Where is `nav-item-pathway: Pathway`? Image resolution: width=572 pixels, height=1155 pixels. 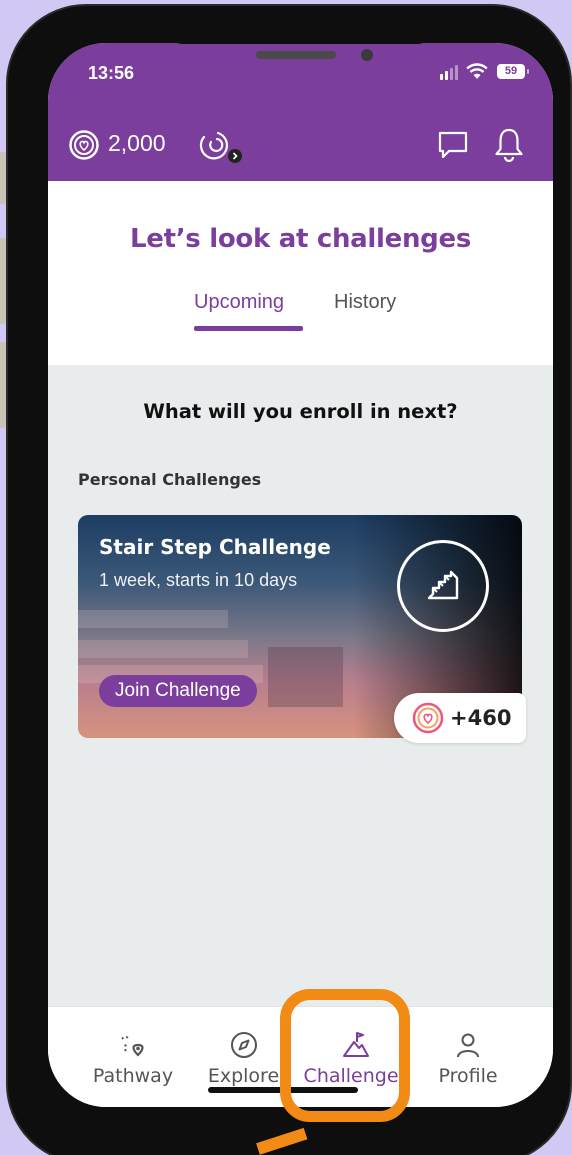 nav-item-pathway: Pathway is located at coordinates (133, 1047).